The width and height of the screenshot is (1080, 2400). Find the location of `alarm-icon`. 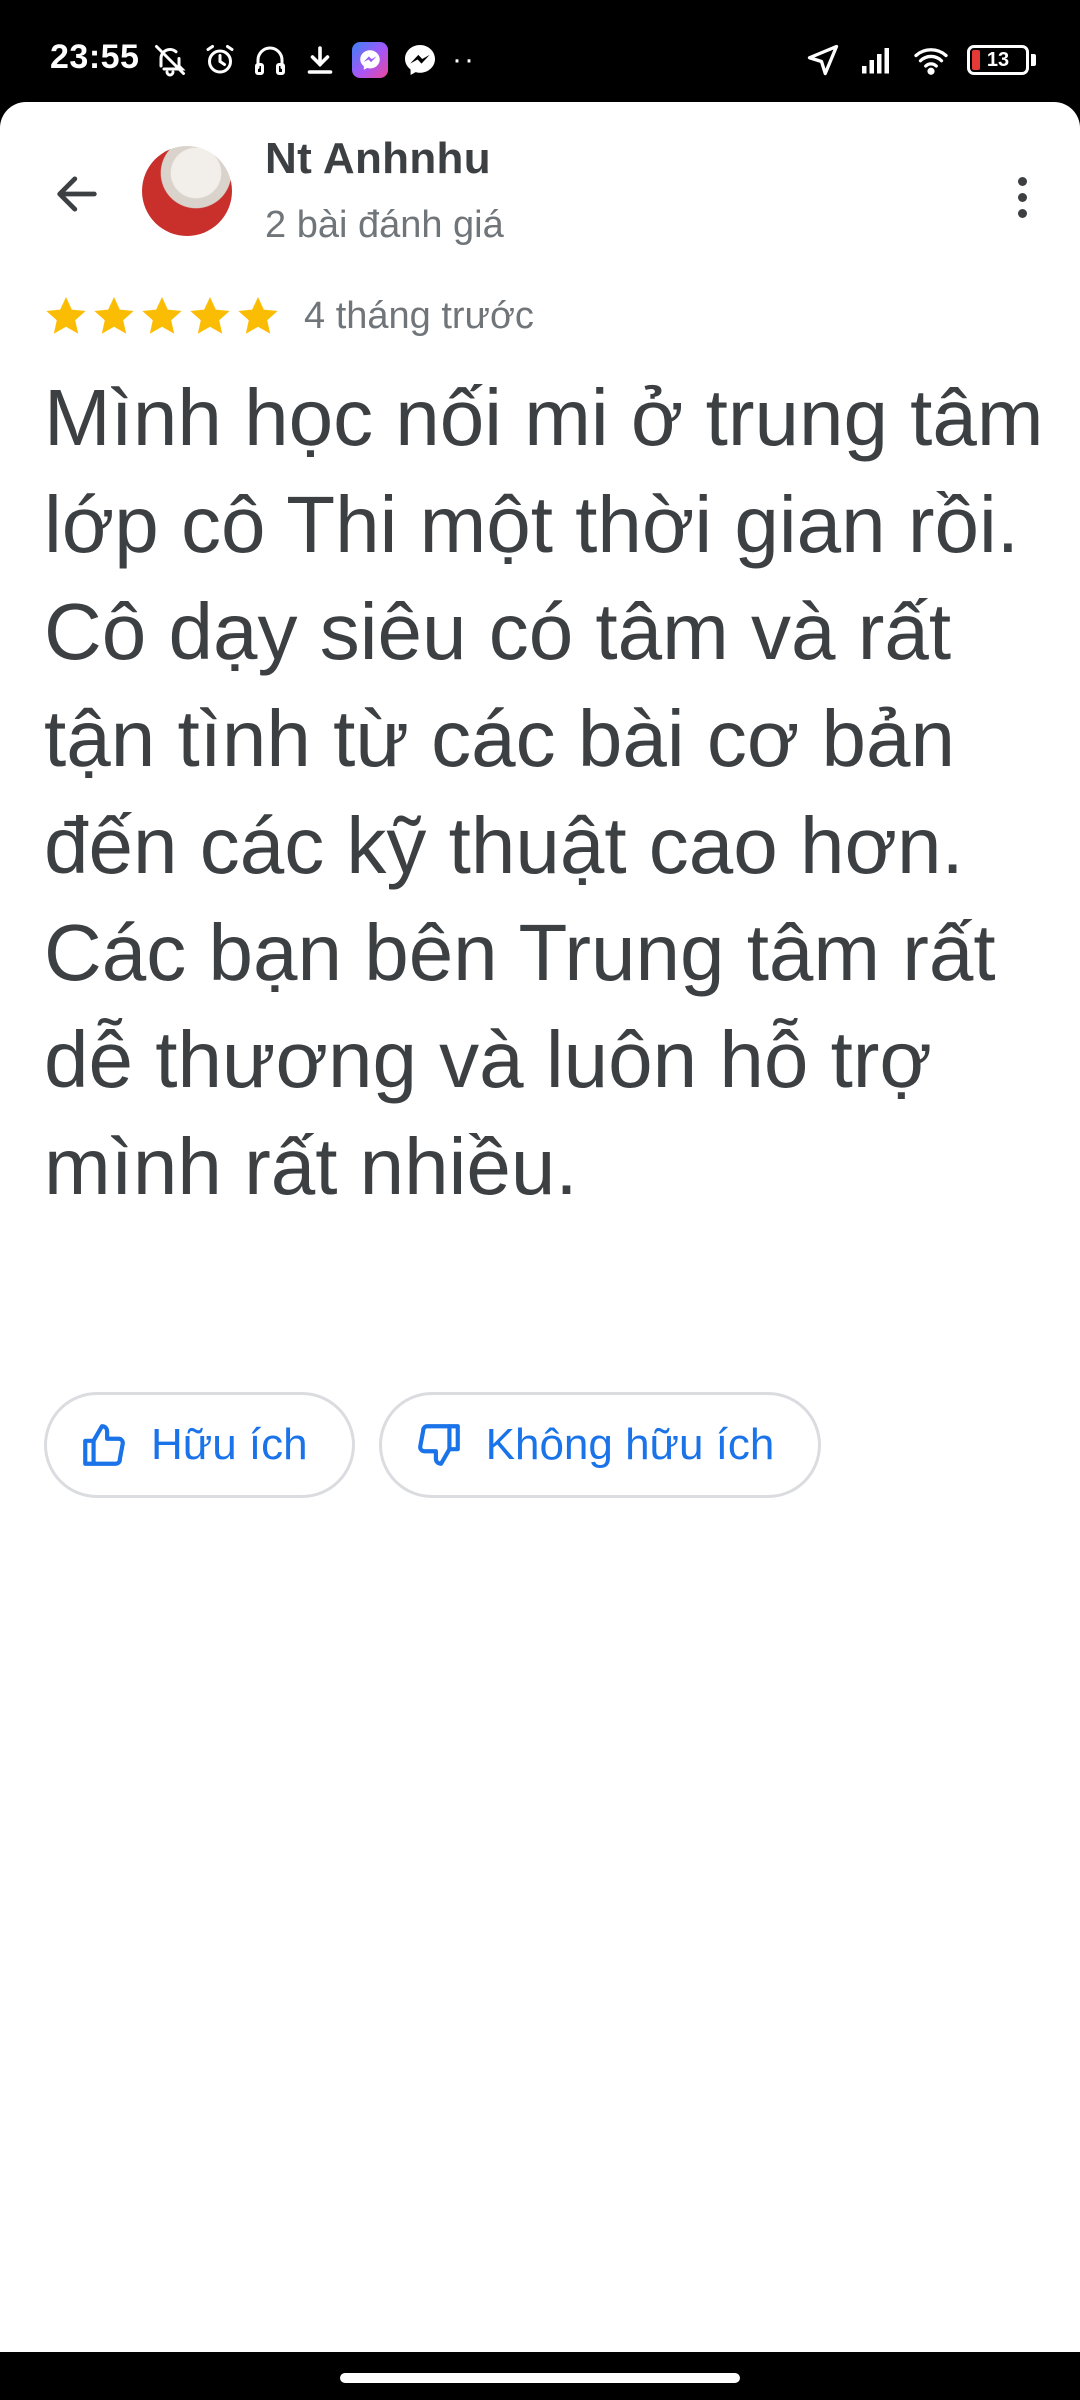

alarm-icon is located at coordinates (220, 59).